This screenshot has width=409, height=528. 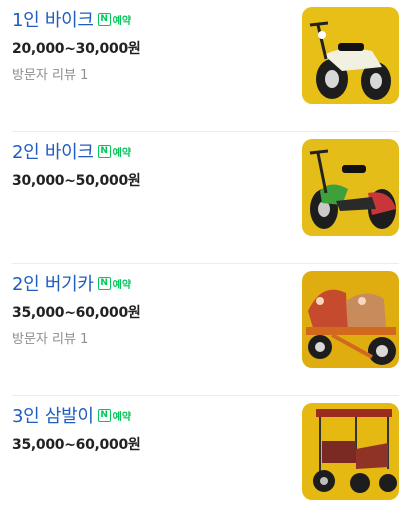 I want to click on item-title-link: 3인 삼발이, so click(x=53, y=415).